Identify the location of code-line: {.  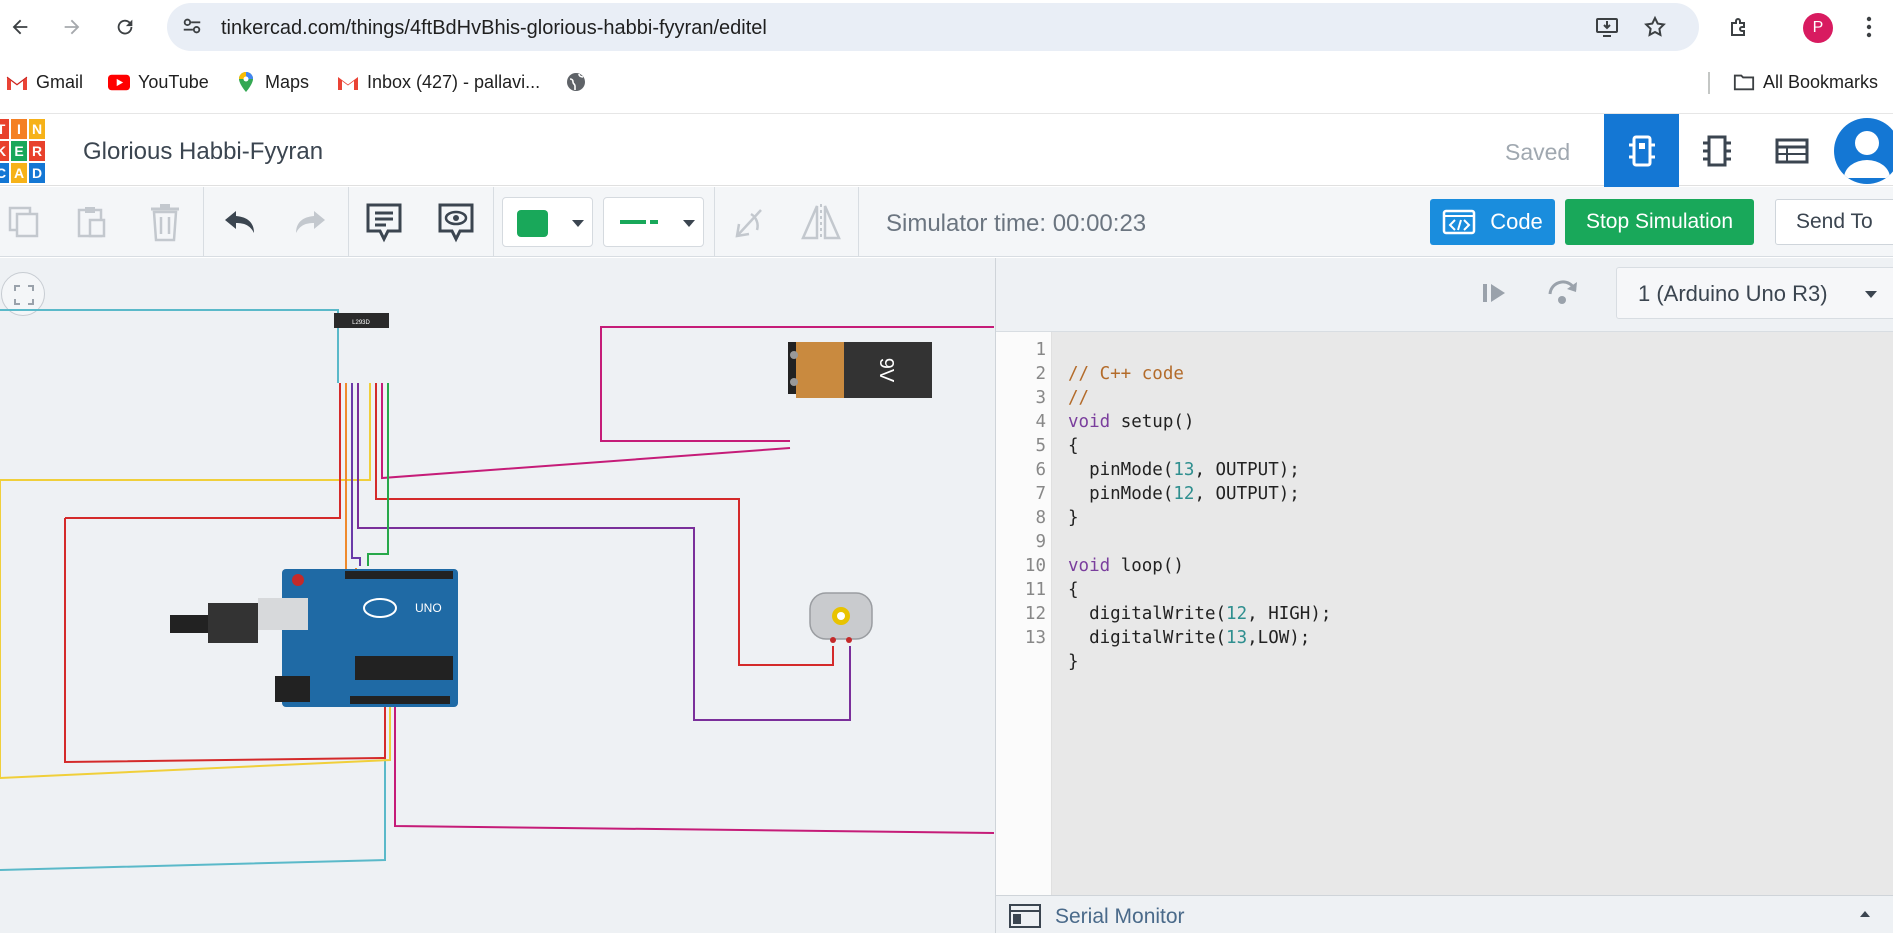
(1073, 590).